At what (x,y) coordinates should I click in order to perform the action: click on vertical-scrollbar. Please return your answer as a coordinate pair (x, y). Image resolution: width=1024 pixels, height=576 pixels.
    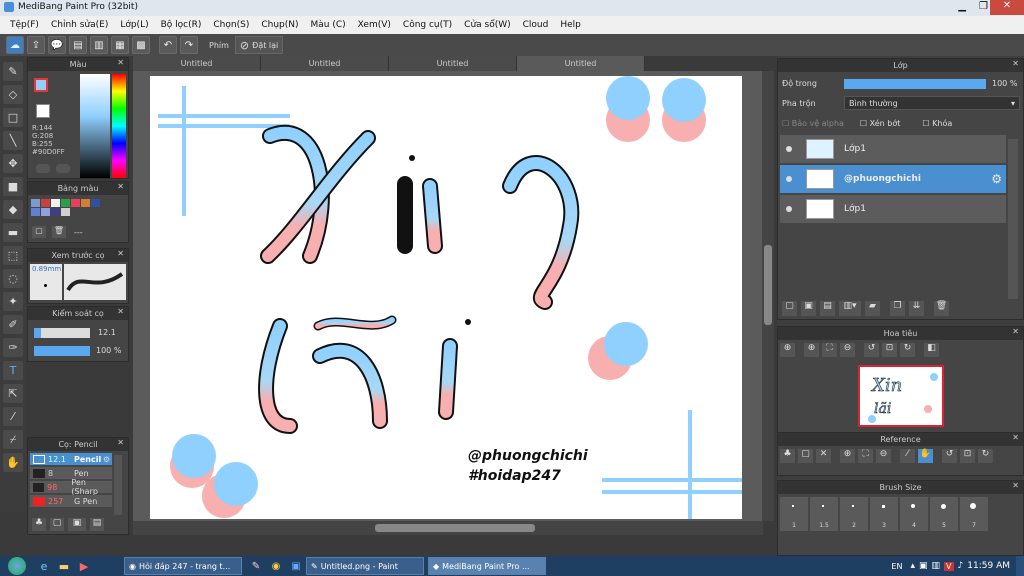
    Looking at the image, I should click on (768, 296).